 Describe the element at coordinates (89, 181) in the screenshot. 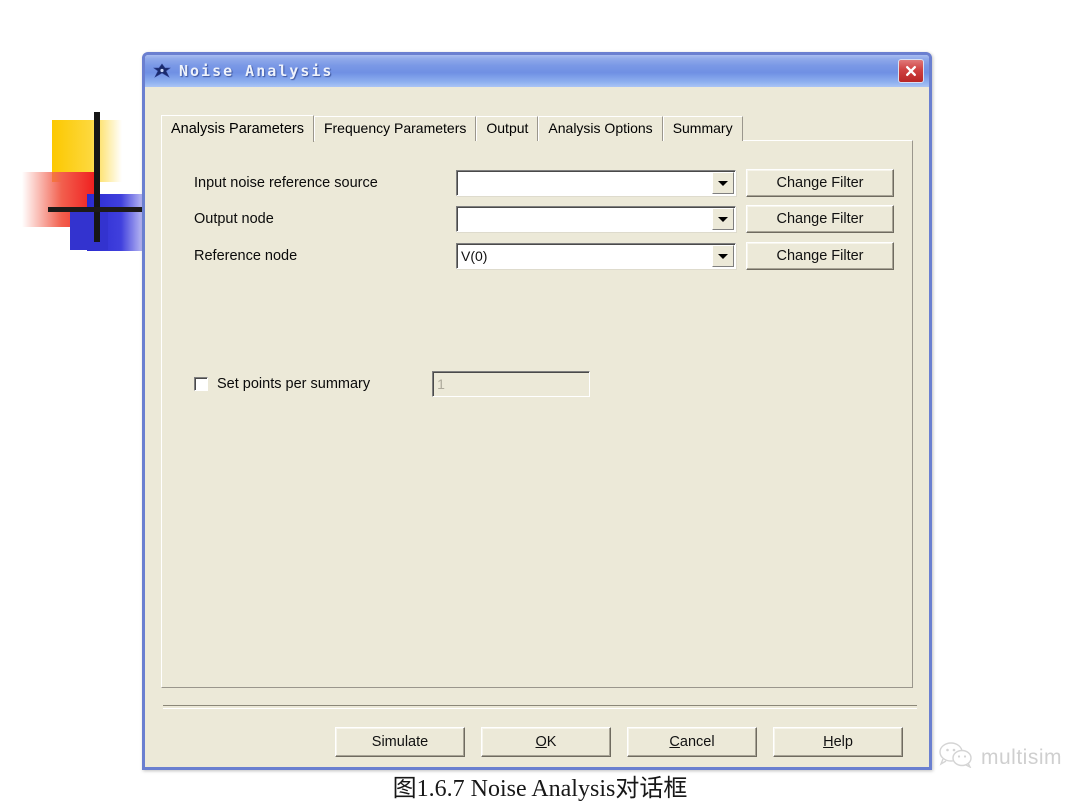

I see `mondrian-decoration-graphic` at that location.